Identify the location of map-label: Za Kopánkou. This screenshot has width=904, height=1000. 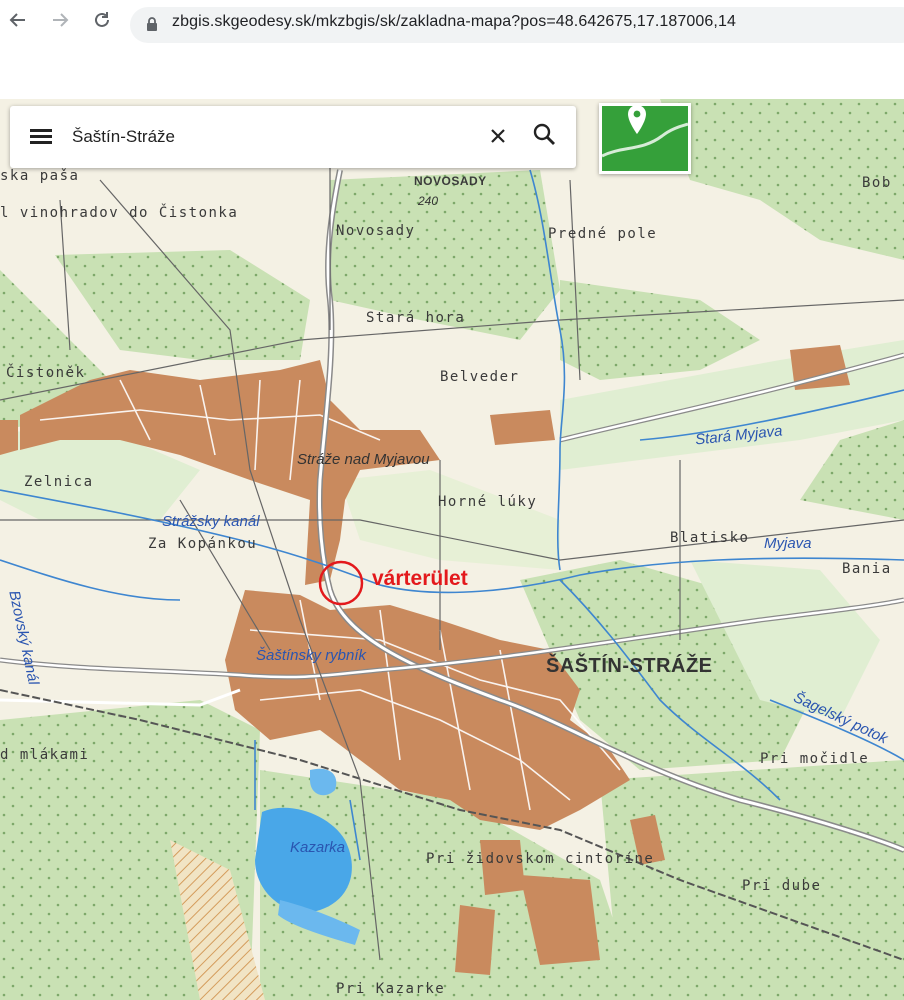
(203, 544).